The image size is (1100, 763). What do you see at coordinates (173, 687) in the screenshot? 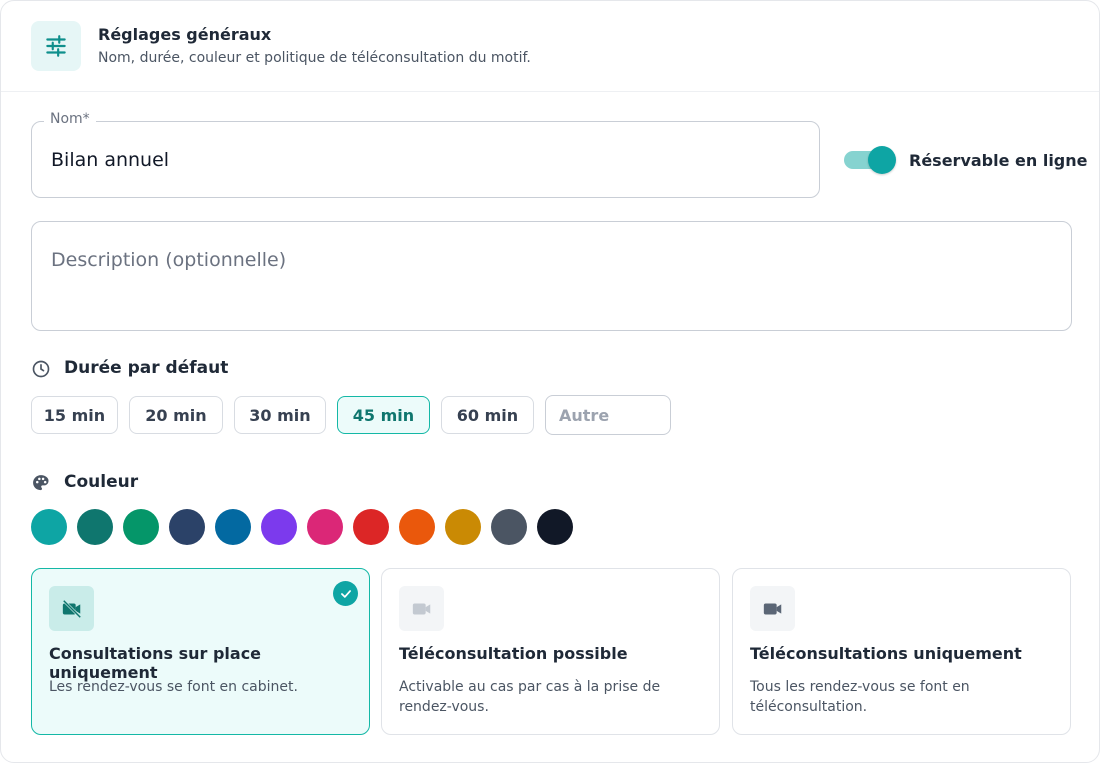
I see `option-description: Les rendez-vous se font en cabinet.` at bounding box center [173, 687].